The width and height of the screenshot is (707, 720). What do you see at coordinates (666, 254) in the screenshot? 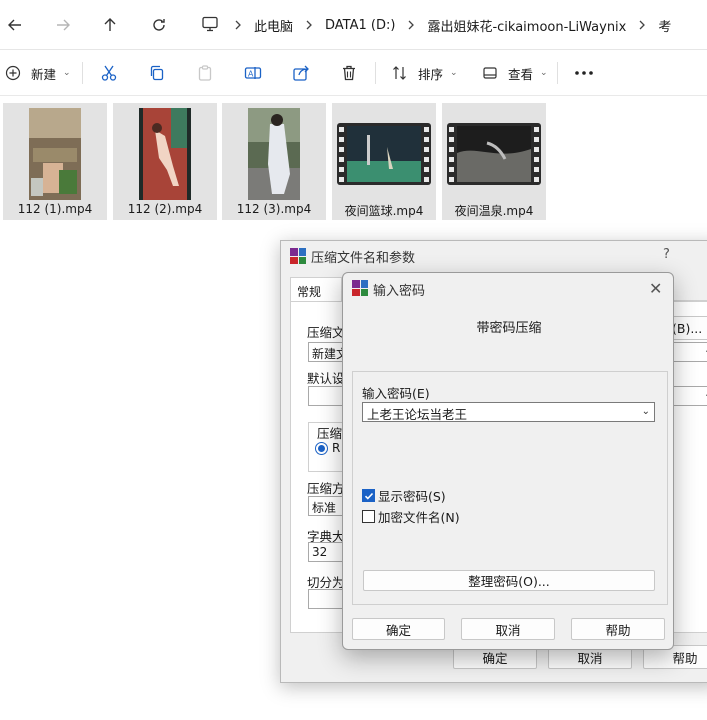
I see `help-icon: ?` at bounding box center [666, 254].